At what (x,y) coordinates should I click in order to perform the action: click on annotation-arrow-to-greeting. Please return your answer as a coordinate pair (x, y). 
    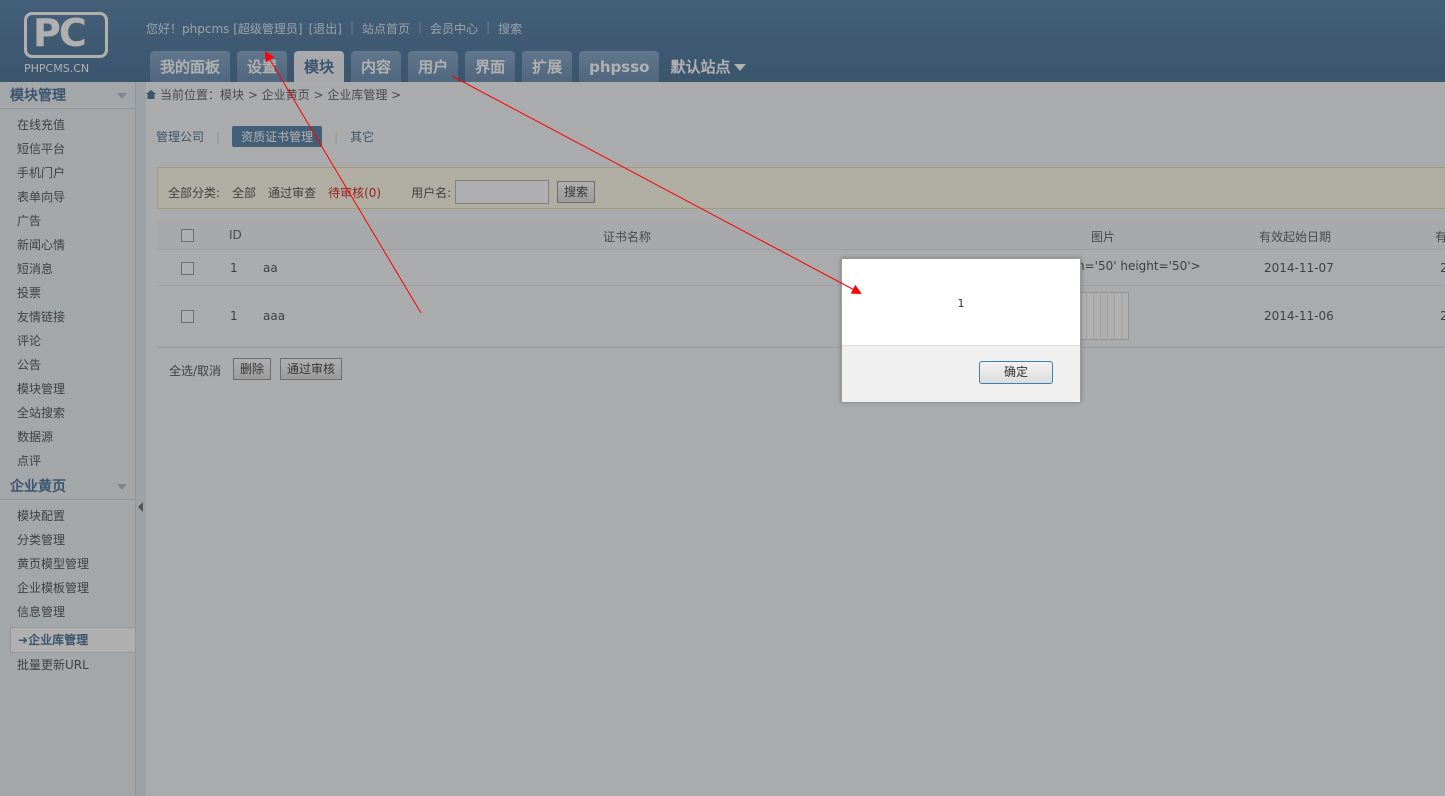
    Looking at the image, I should click on (343, 182).